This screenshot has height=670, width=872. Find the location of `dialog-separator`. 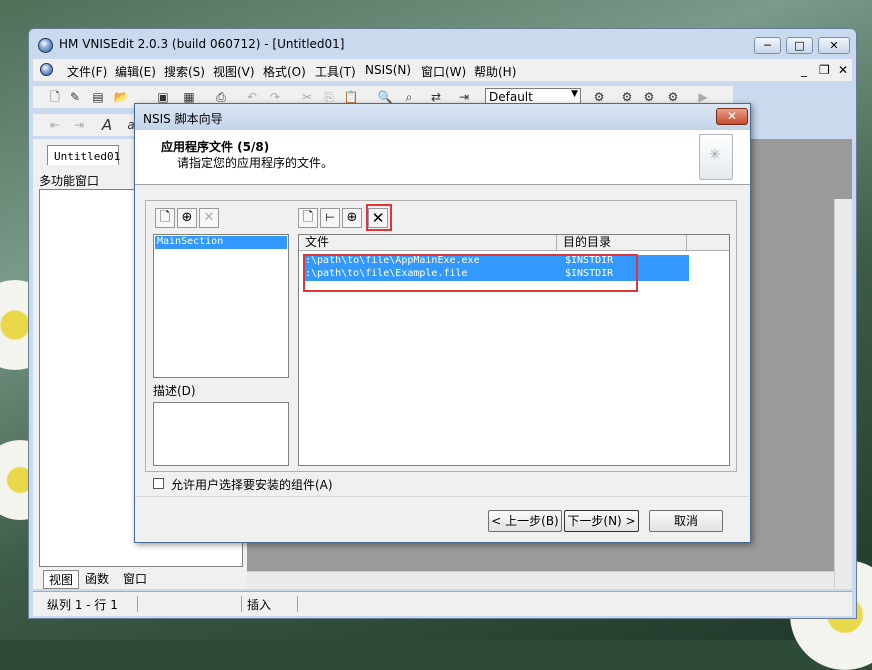

dialog-separator is located at coordinates (442, 496).